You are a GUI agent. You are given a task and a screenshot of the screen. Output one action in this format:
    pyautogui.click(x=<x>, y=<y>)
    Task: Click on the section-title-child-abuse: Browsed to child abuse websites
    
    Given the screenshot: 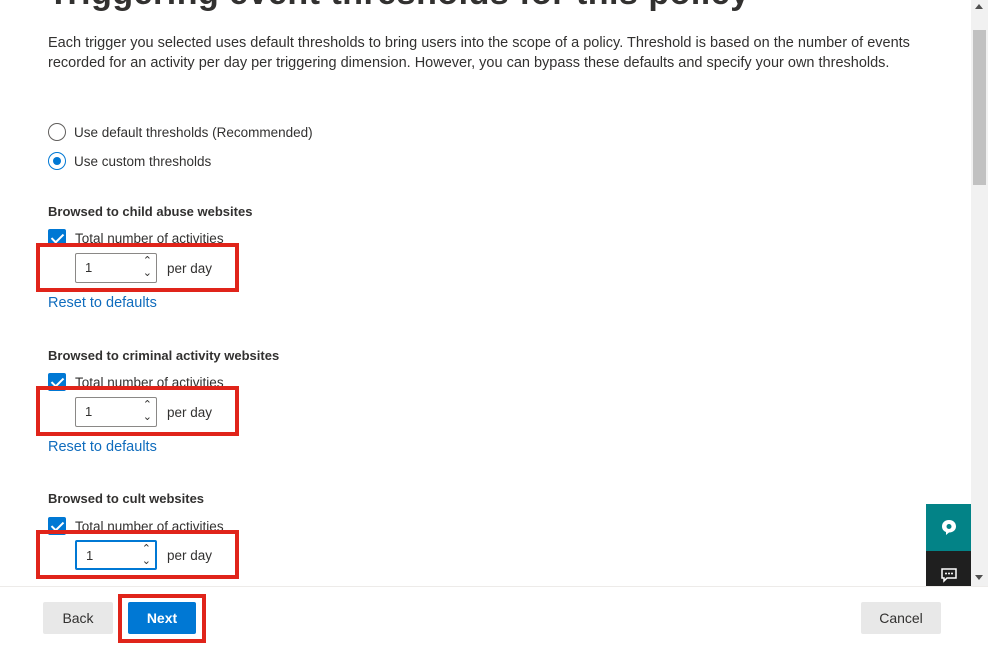 What is the action you would take?
    pyautogui.click(x=150, y=211)
    